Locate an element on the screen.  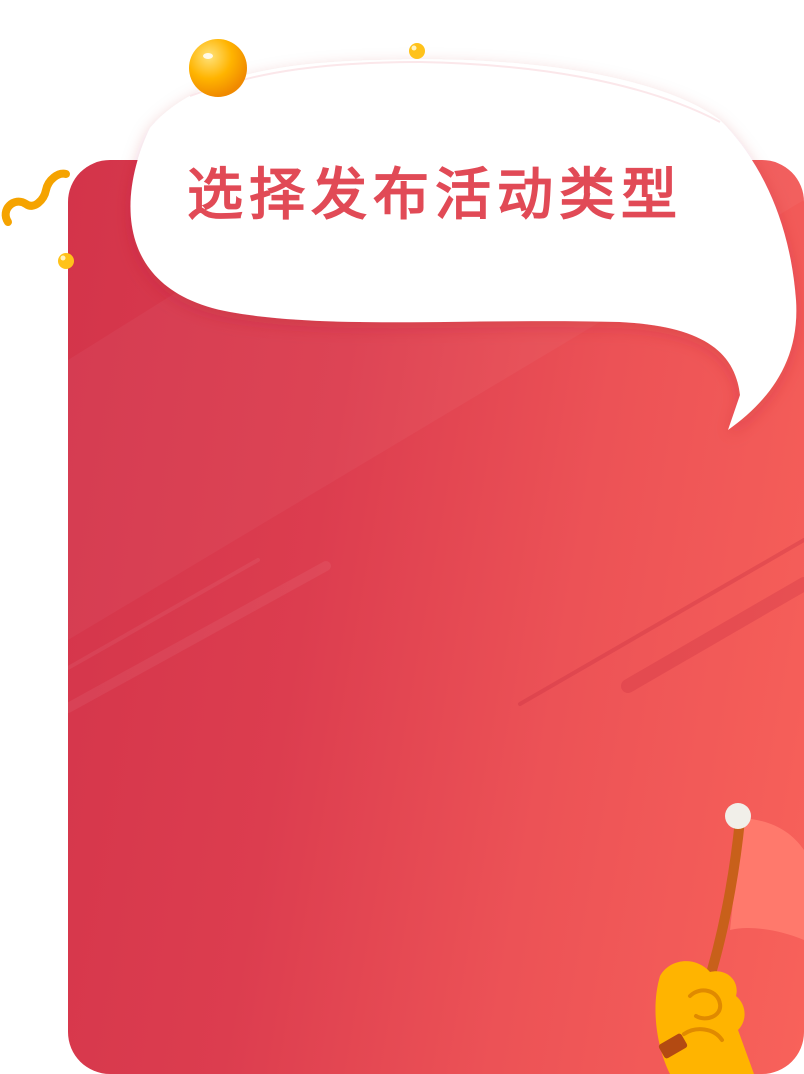
hand-holding-flag-icon is located at coordinates (729, 938).